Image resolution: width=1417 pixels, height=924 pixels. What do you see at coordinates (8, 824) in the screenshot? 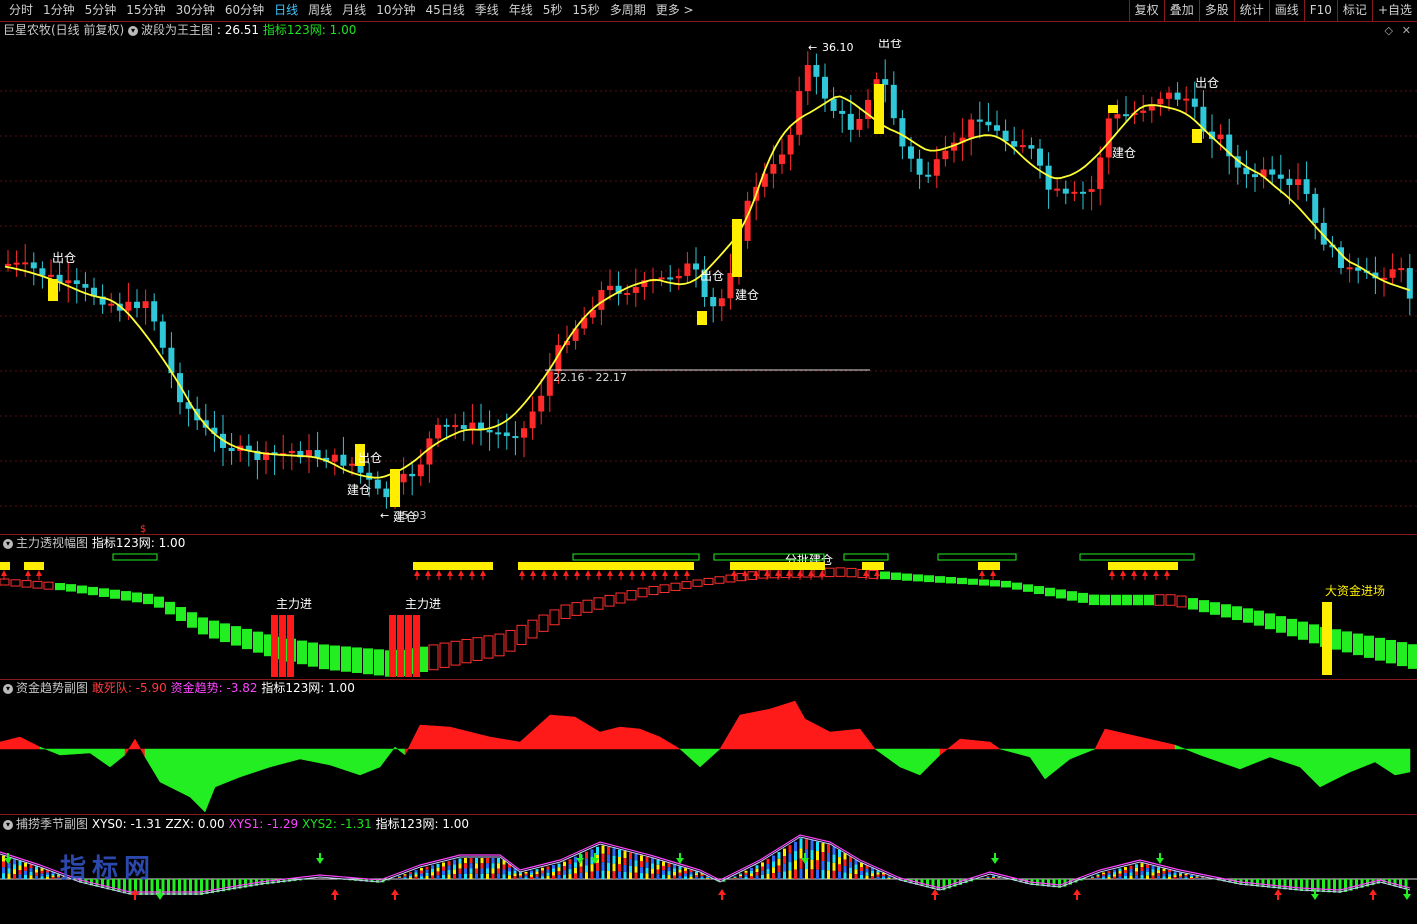
I see `panel4-toggle-icon: ▾` at bounding box center [8, 824].